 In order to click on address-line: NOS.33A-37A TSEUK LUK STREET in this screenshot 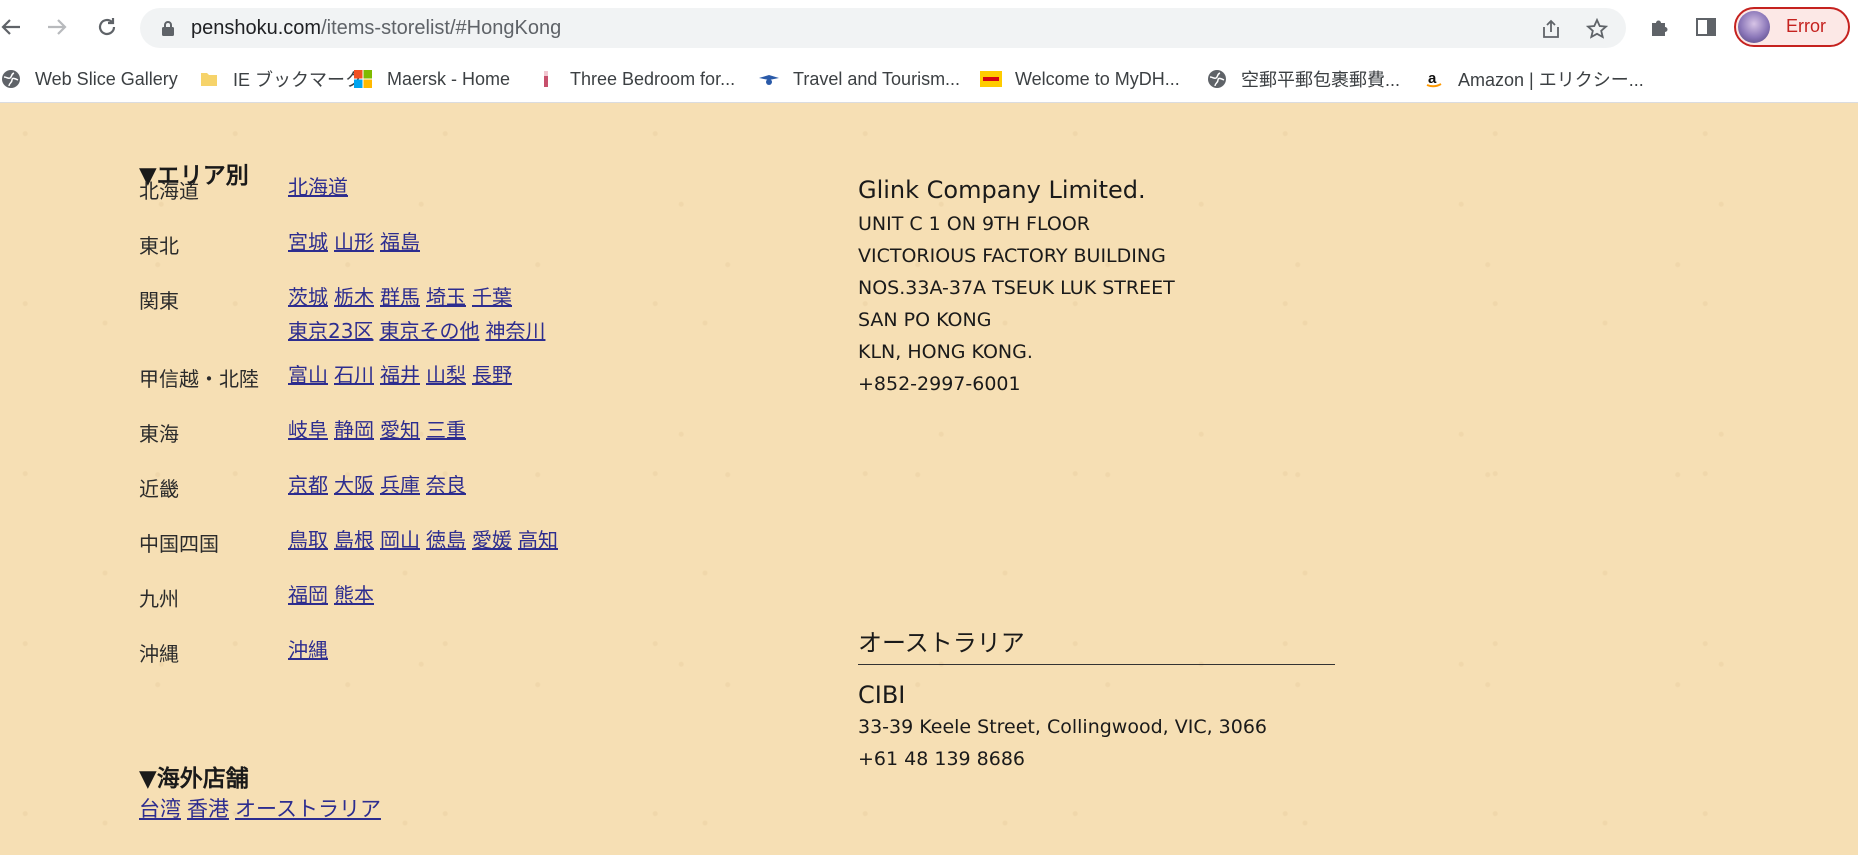, I will do `click(1016, 288)`.